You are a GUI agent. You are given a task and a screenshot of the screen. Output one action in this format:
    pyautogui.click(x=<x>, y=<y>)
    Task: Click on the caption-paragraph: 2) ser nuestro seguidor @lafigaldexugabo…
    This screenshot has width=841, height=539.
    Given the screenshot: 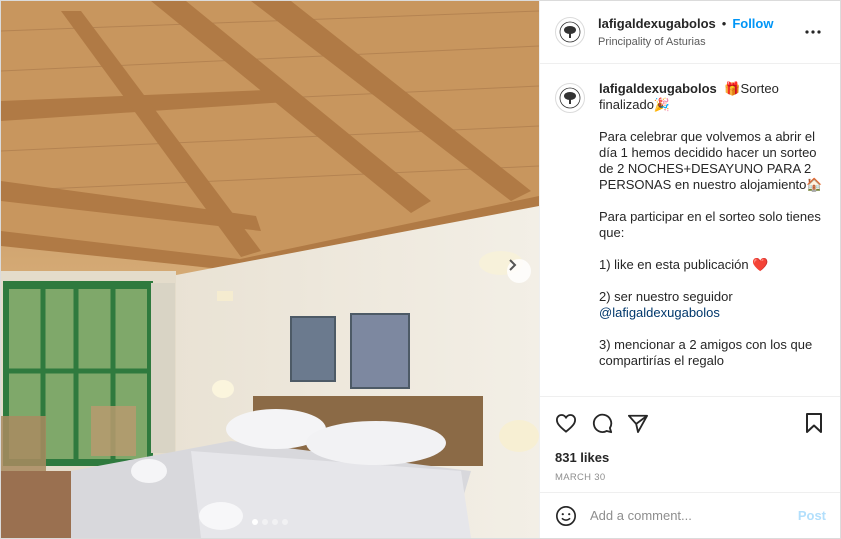 What is the action you would take?
    pyautogui.click(x=712, y=305)
    